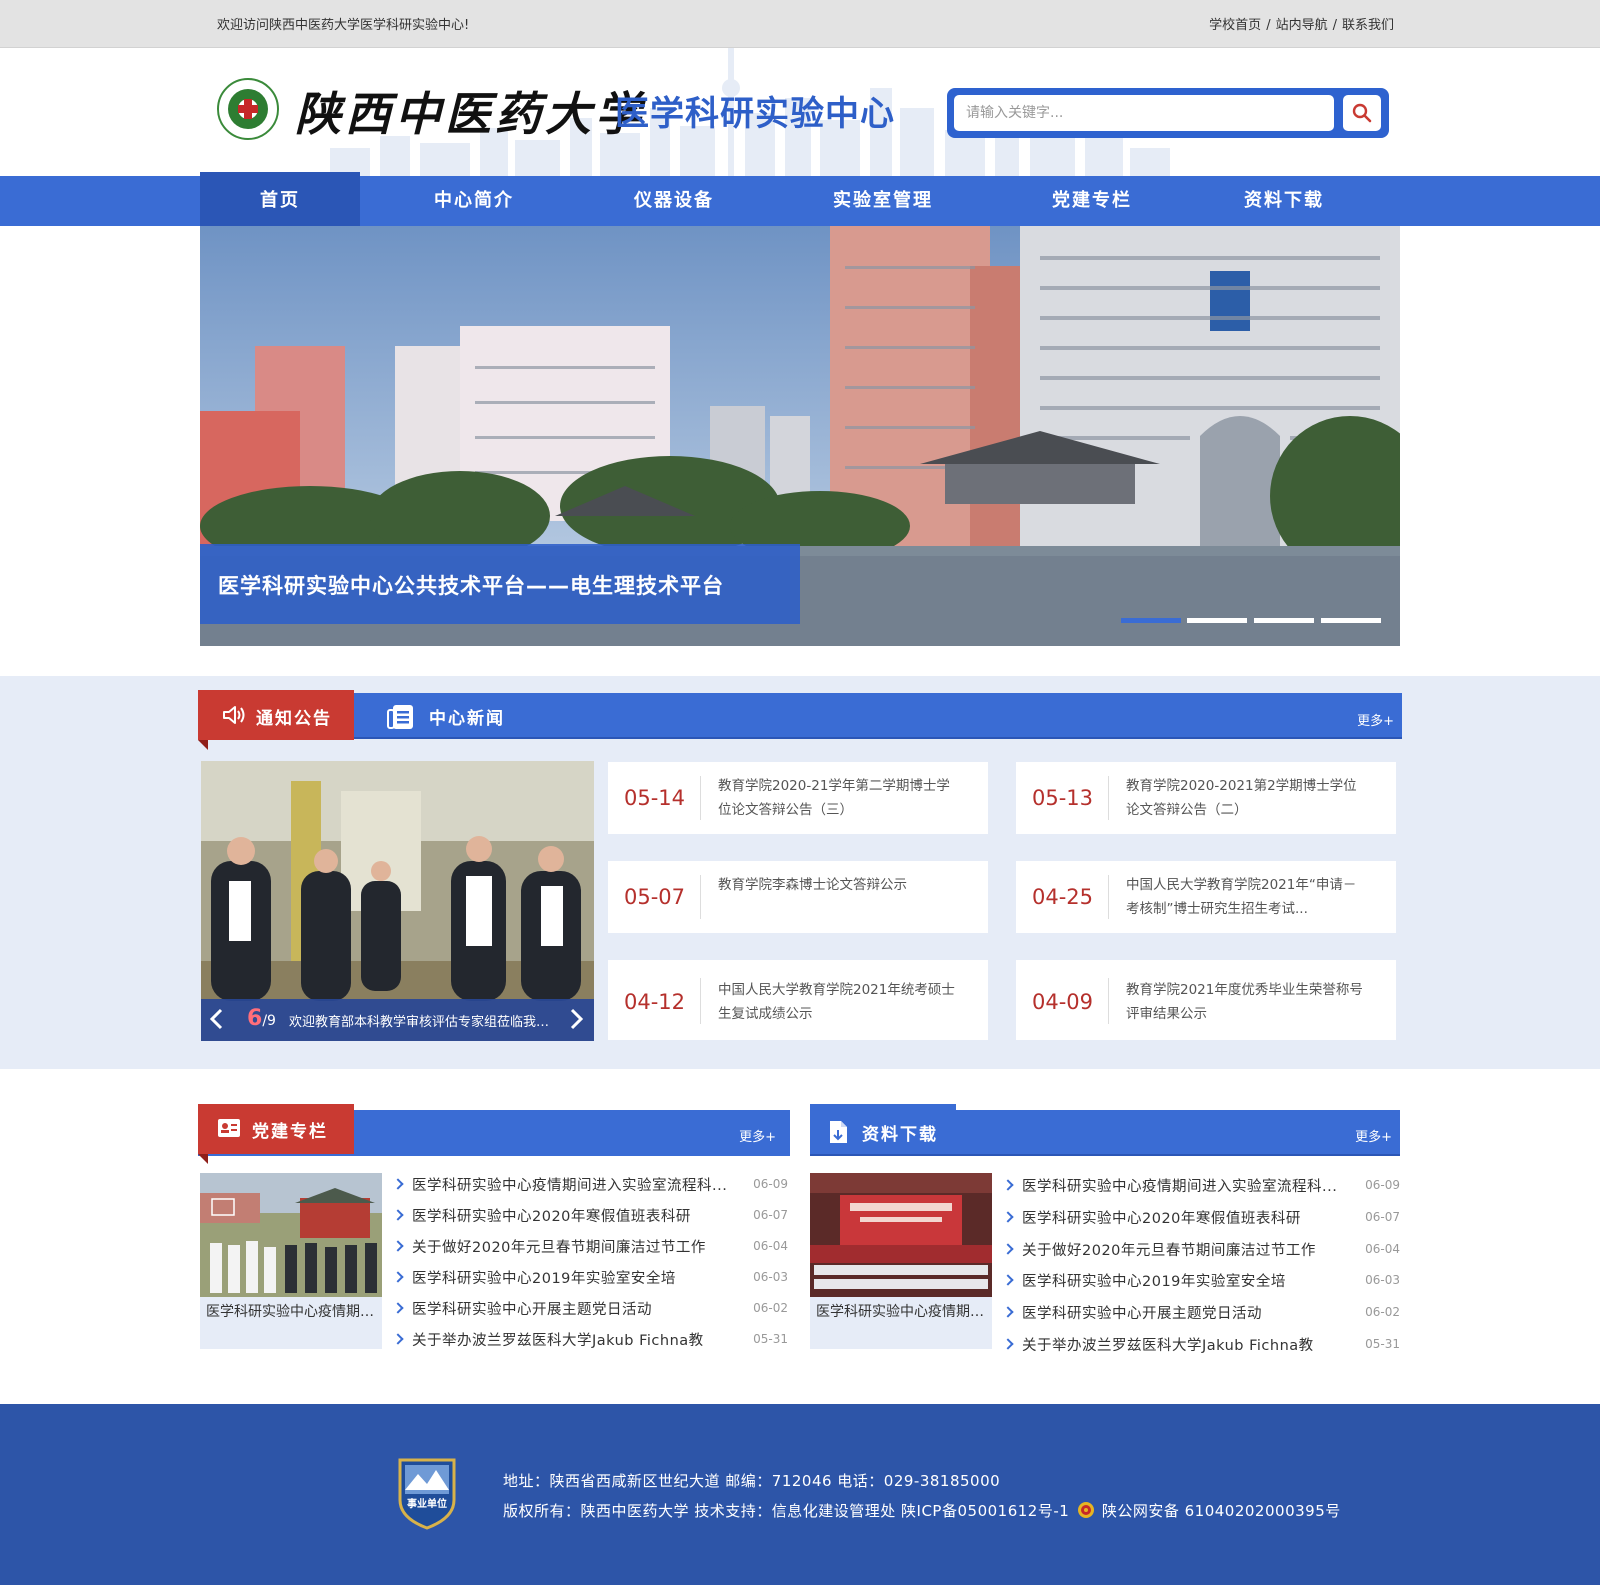 The height and width of the screenshot is (1585, 1600). I want to click on notice-date: 04-09, so click(1063, 1002).